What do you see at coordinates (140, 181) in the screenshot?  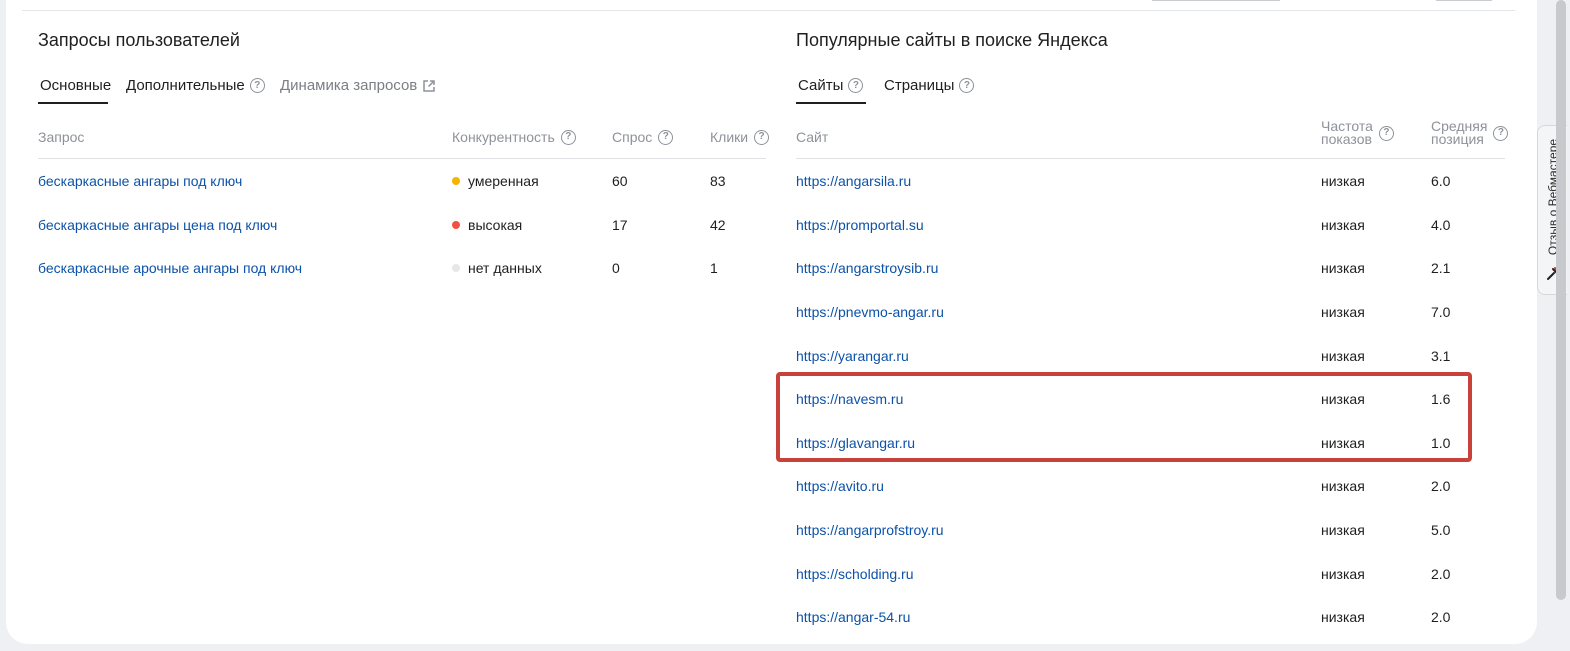 I see `query-link: бескаркасные ангары под ключ` at bounding box center [140, 181].